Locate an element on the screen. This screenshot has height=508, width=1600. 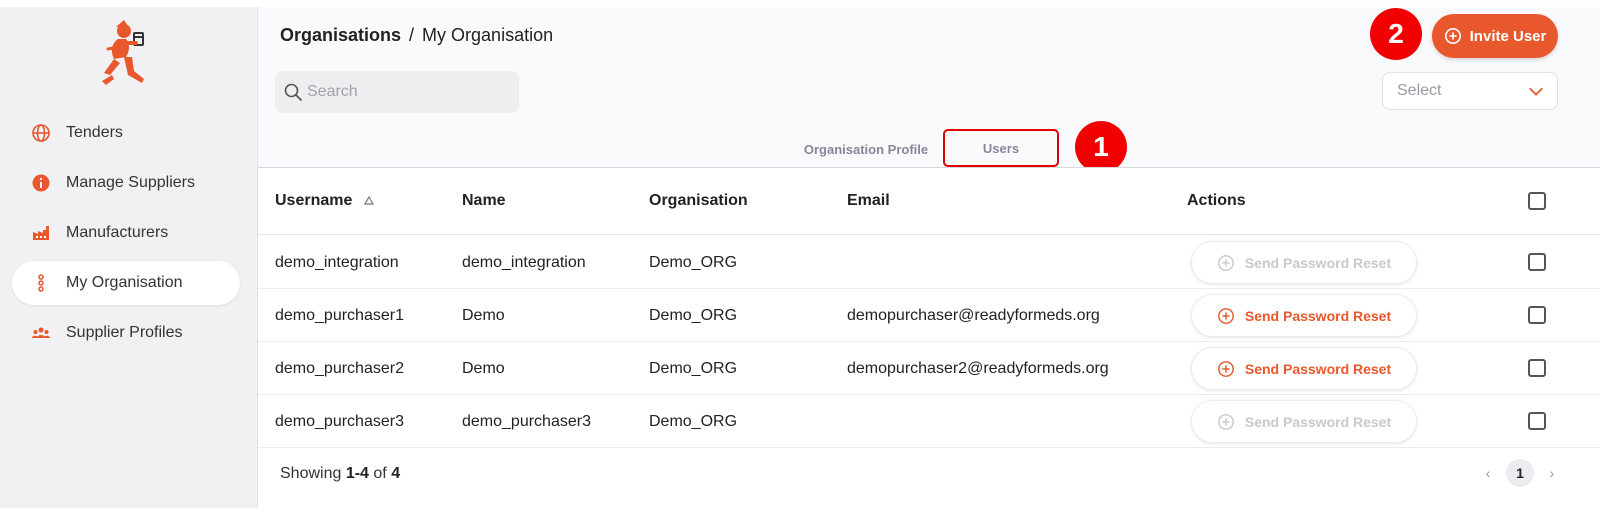
cell-username: demo_integration is located at coordinates (337, 262).